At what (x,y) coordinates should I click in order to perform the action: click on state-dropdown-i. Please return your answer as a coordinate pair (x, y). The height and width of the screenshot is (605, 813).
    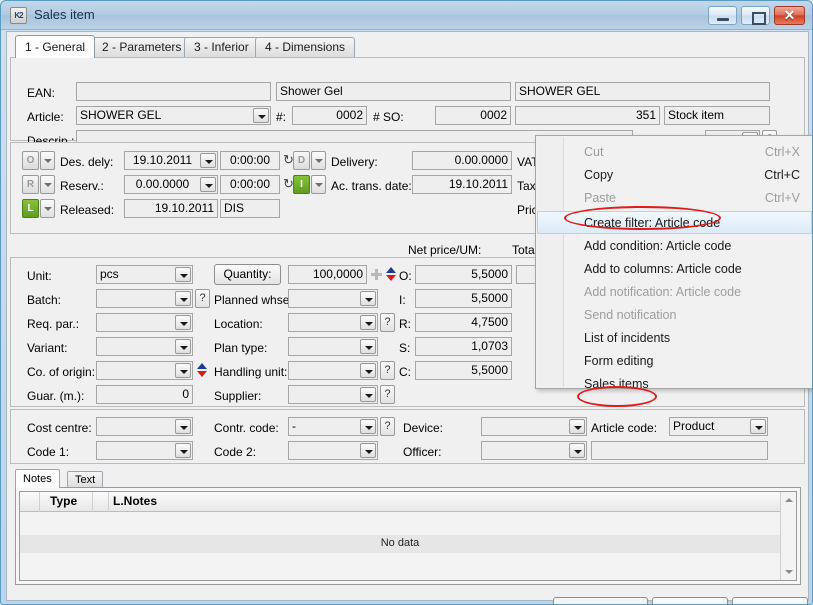
    Looking at the image, I should click on (318, 184).